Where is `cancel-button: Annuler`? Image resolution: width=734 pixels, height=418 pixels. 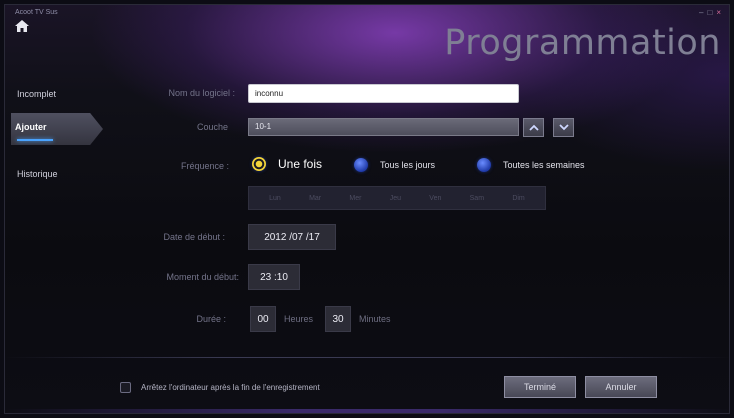
cancel-button: Annuler is located at coordinates (621, 387).